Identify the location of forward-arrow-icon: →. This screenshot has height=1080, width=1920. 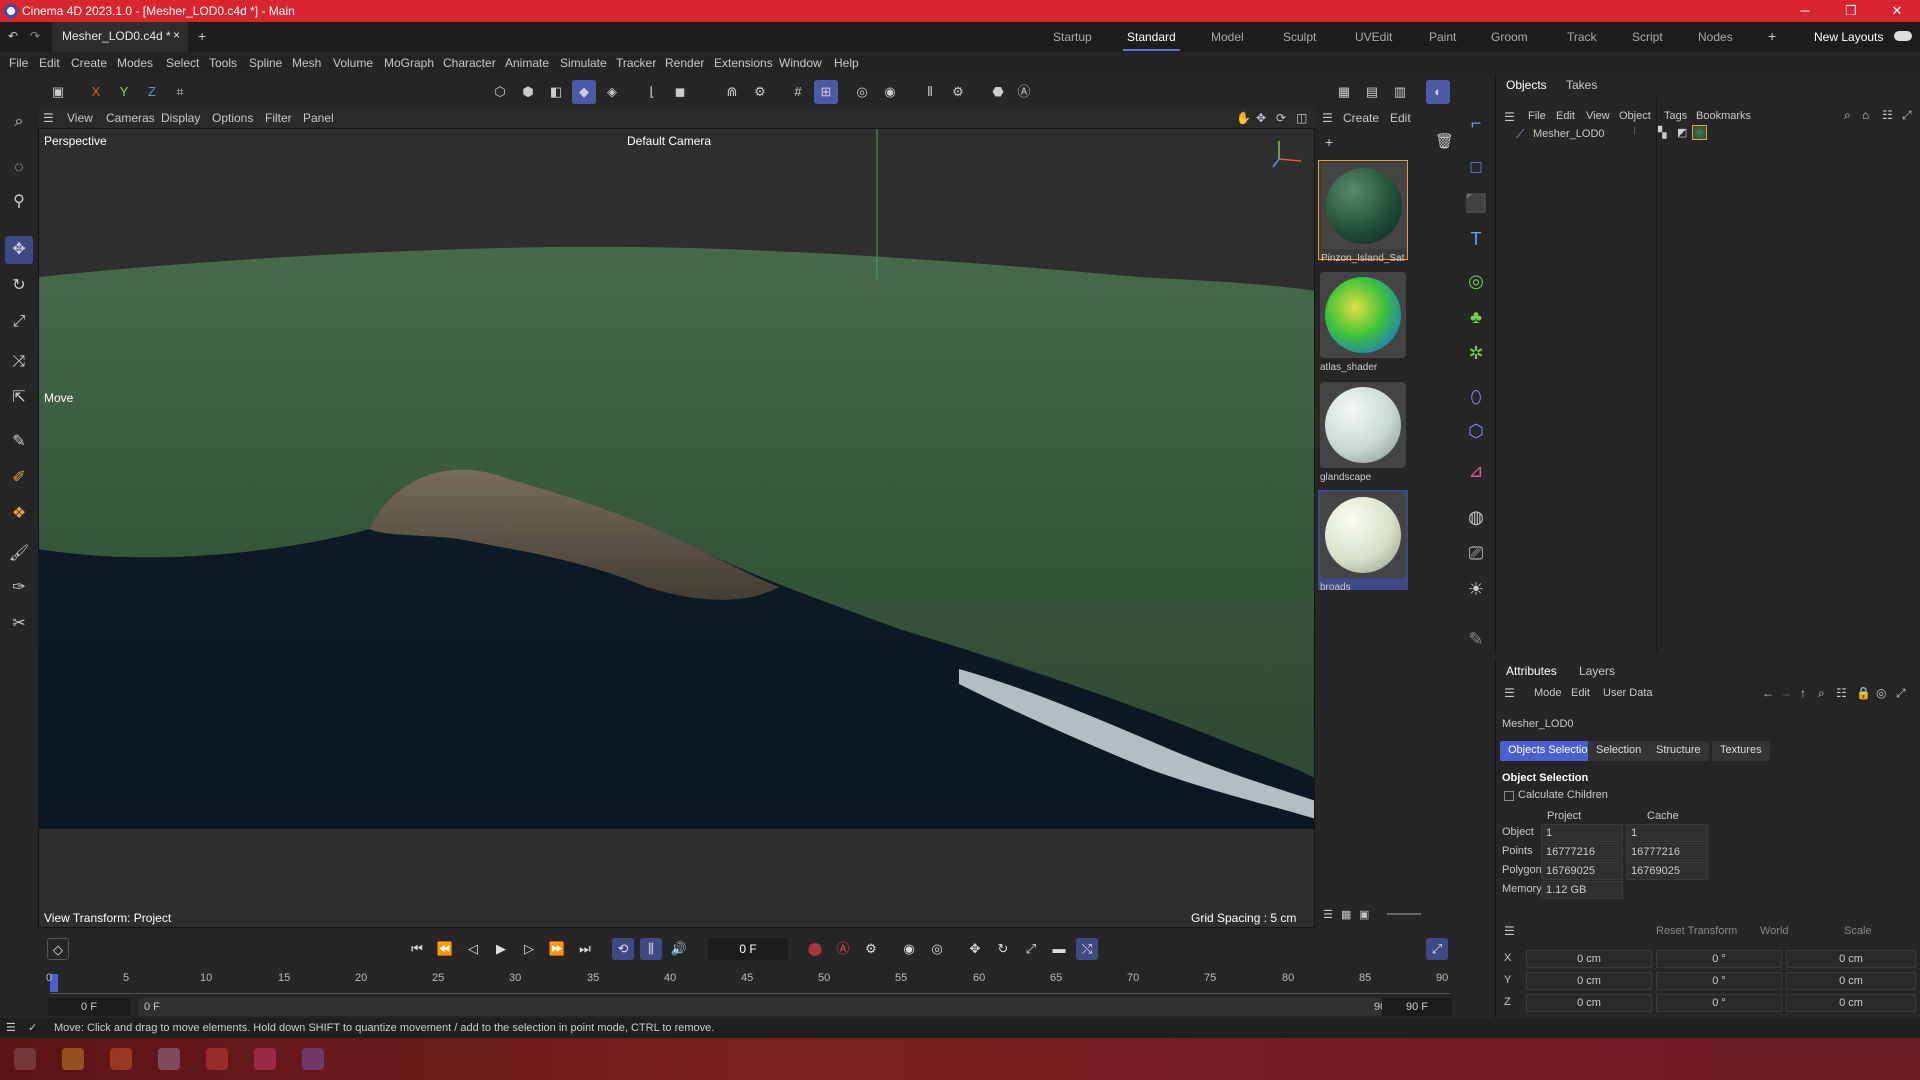
(1786, 693).